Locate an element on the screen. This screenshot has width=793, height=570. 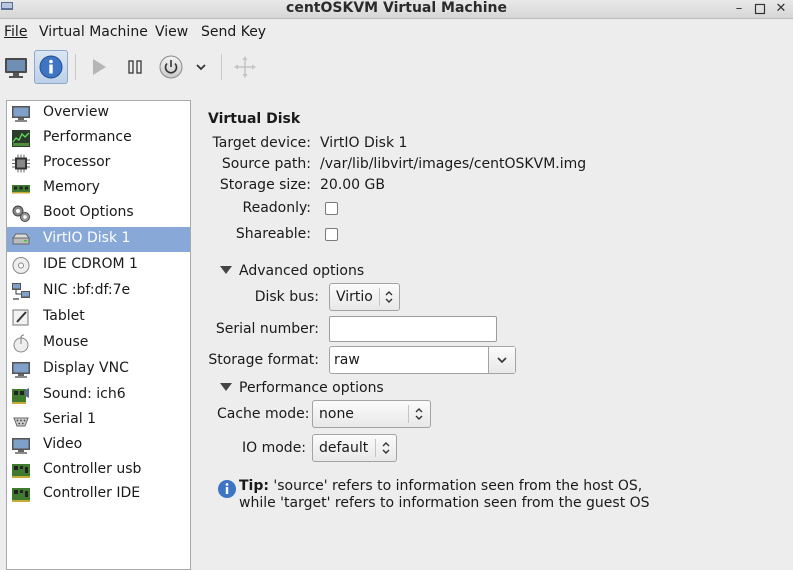
chevron-down-icon is located at coordinates (502, 360).